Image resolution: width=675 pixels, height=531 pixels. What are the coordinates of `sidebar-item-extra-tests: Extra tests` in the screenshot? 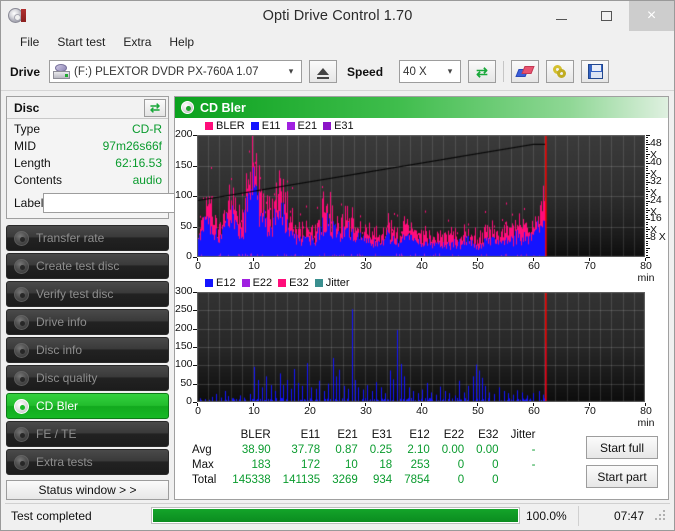 It's located at (87, 462).